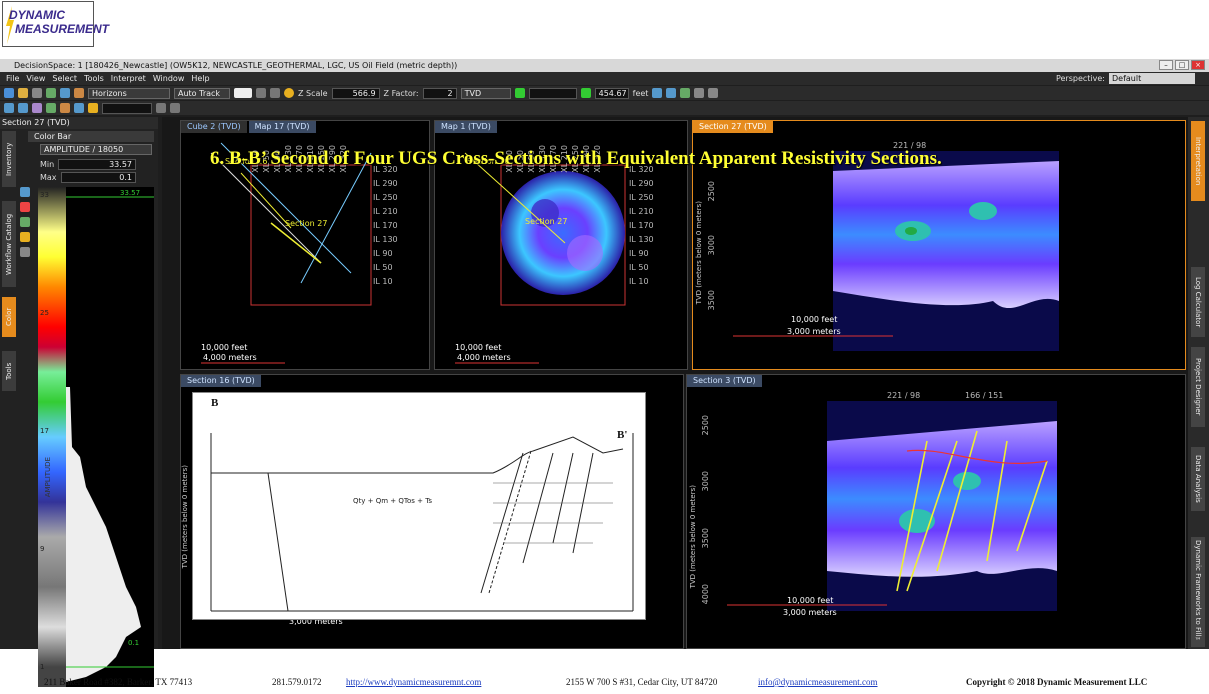 The image size is (1209, 694). I want to click on top-marker: 33.57, so click(130, 193).